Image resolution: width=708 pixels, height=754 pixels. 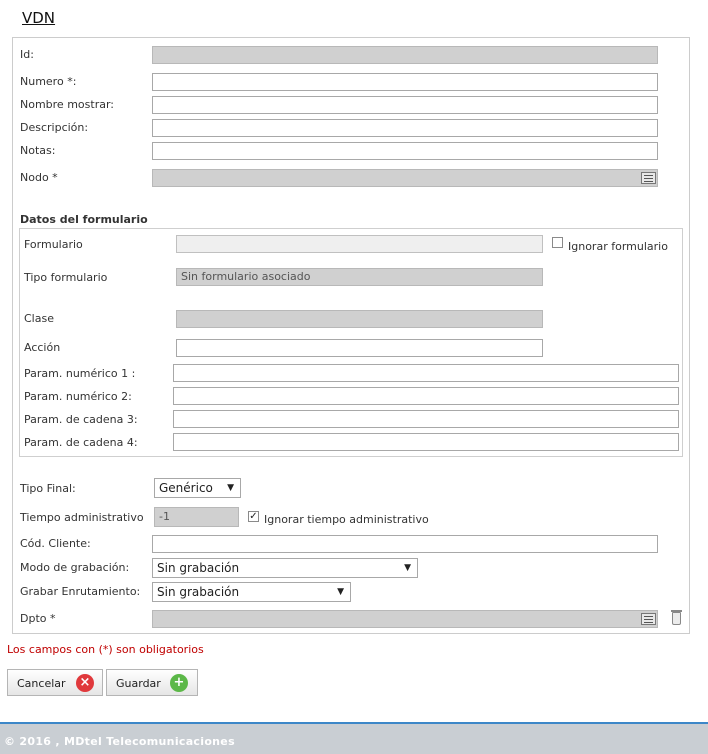 What do you see at coordinates (405, 82) in the screenshot?
I see `numero-input` at bounding box center [405, 82].